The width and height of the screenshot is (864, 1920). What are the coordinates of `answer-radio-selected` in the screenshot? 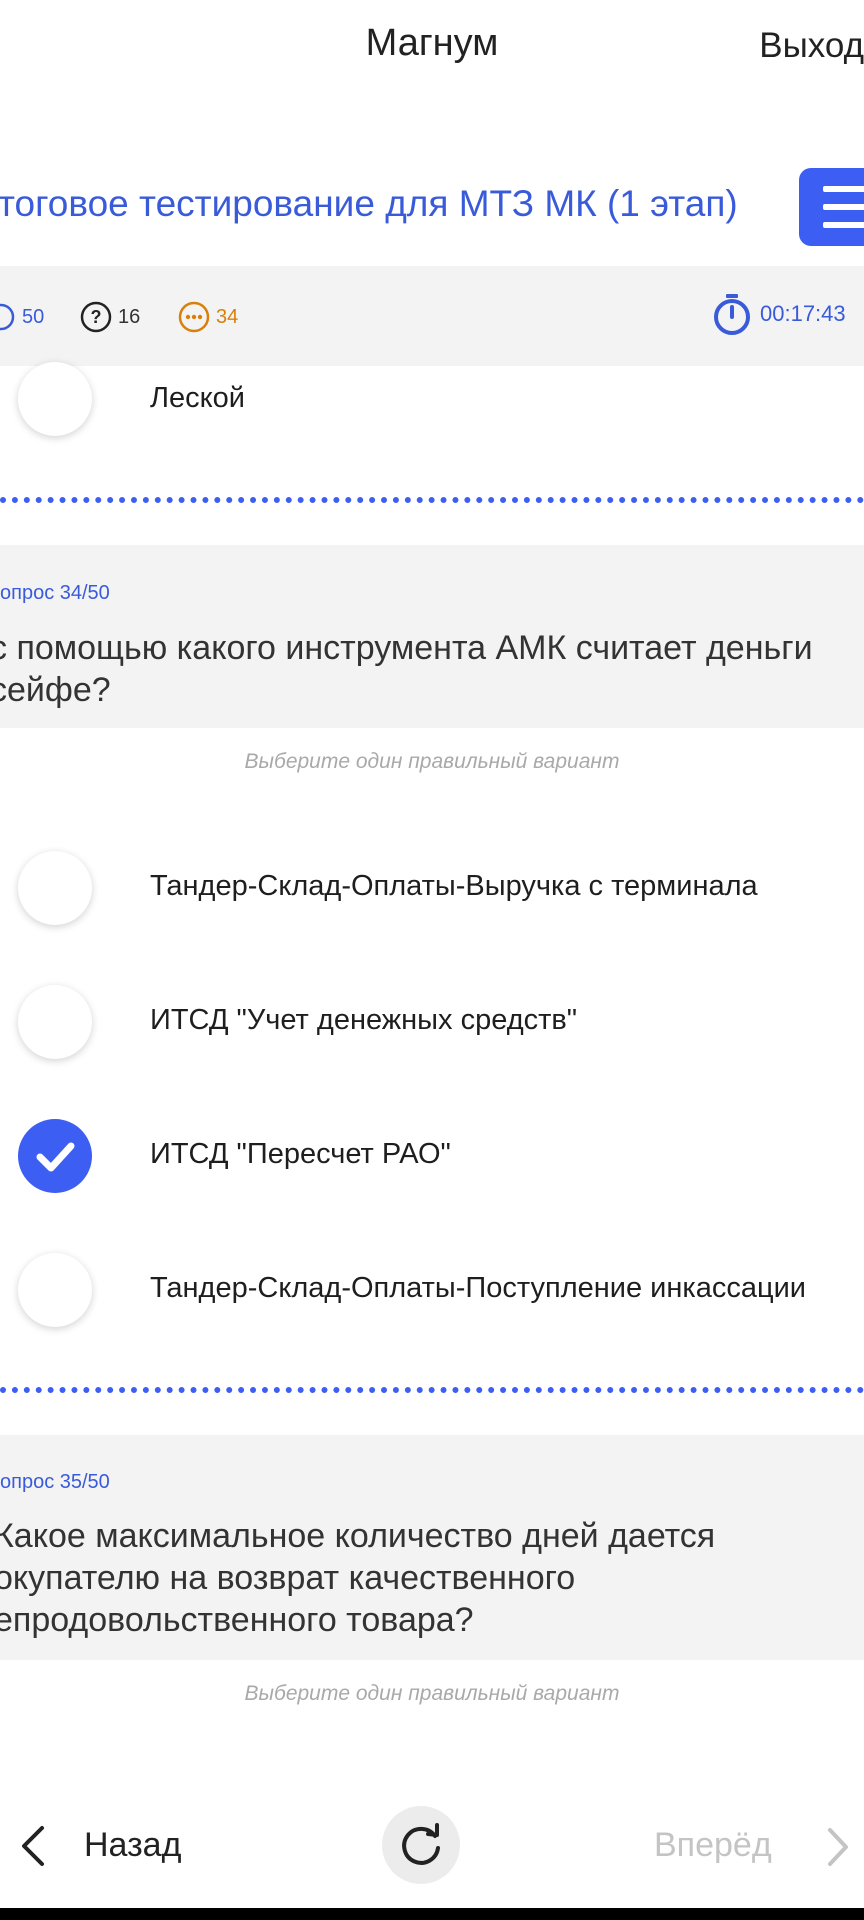 It's located at (55, 1156).